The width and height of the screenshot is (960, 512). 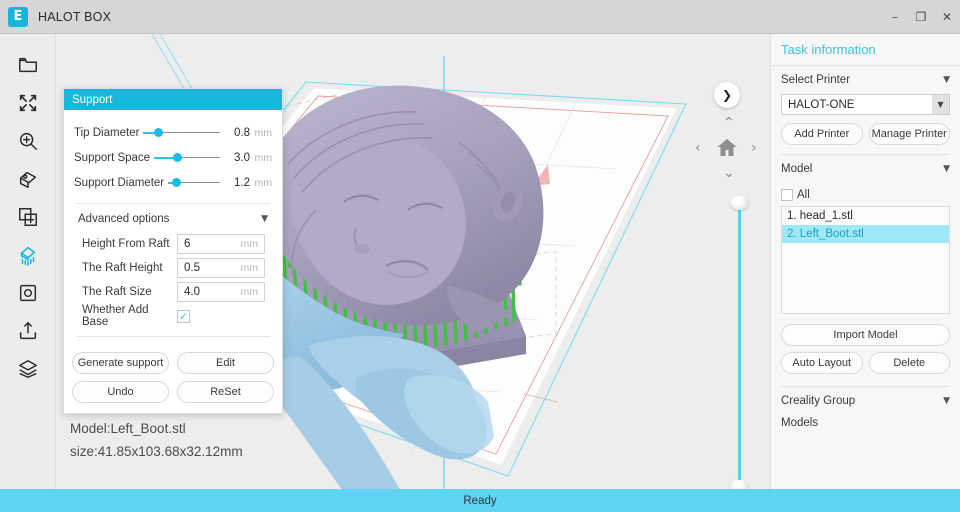 I want to click on generate-support-button: Generate support, so click(x=120, y=363).